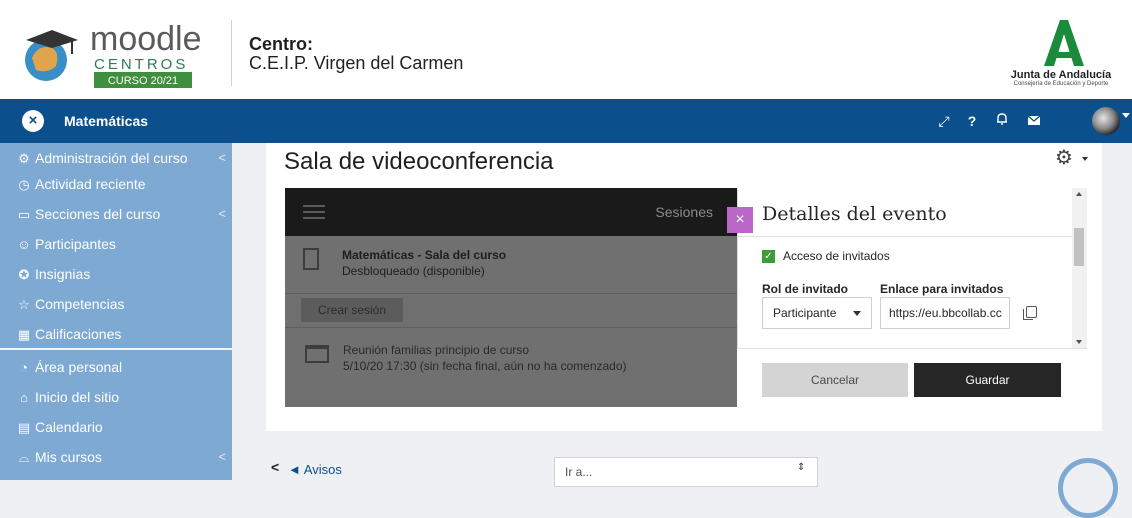  What do you see at coordinates (79, 367) in the screenshot?
I see `sidebar-item-label: Área personal` at bounding box center [79, 367].